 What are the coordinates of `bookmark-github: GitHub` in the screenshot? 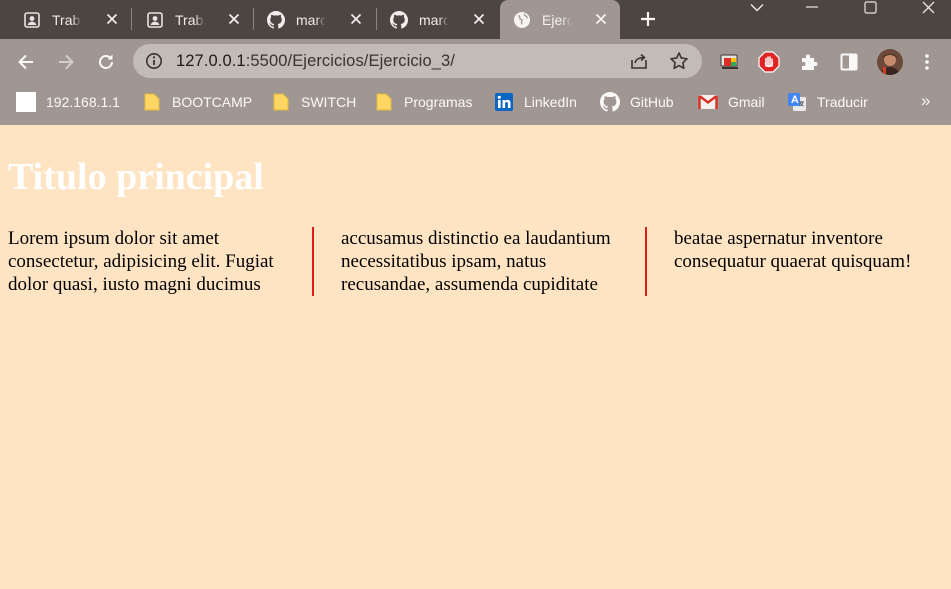 It's located at (637, 102).